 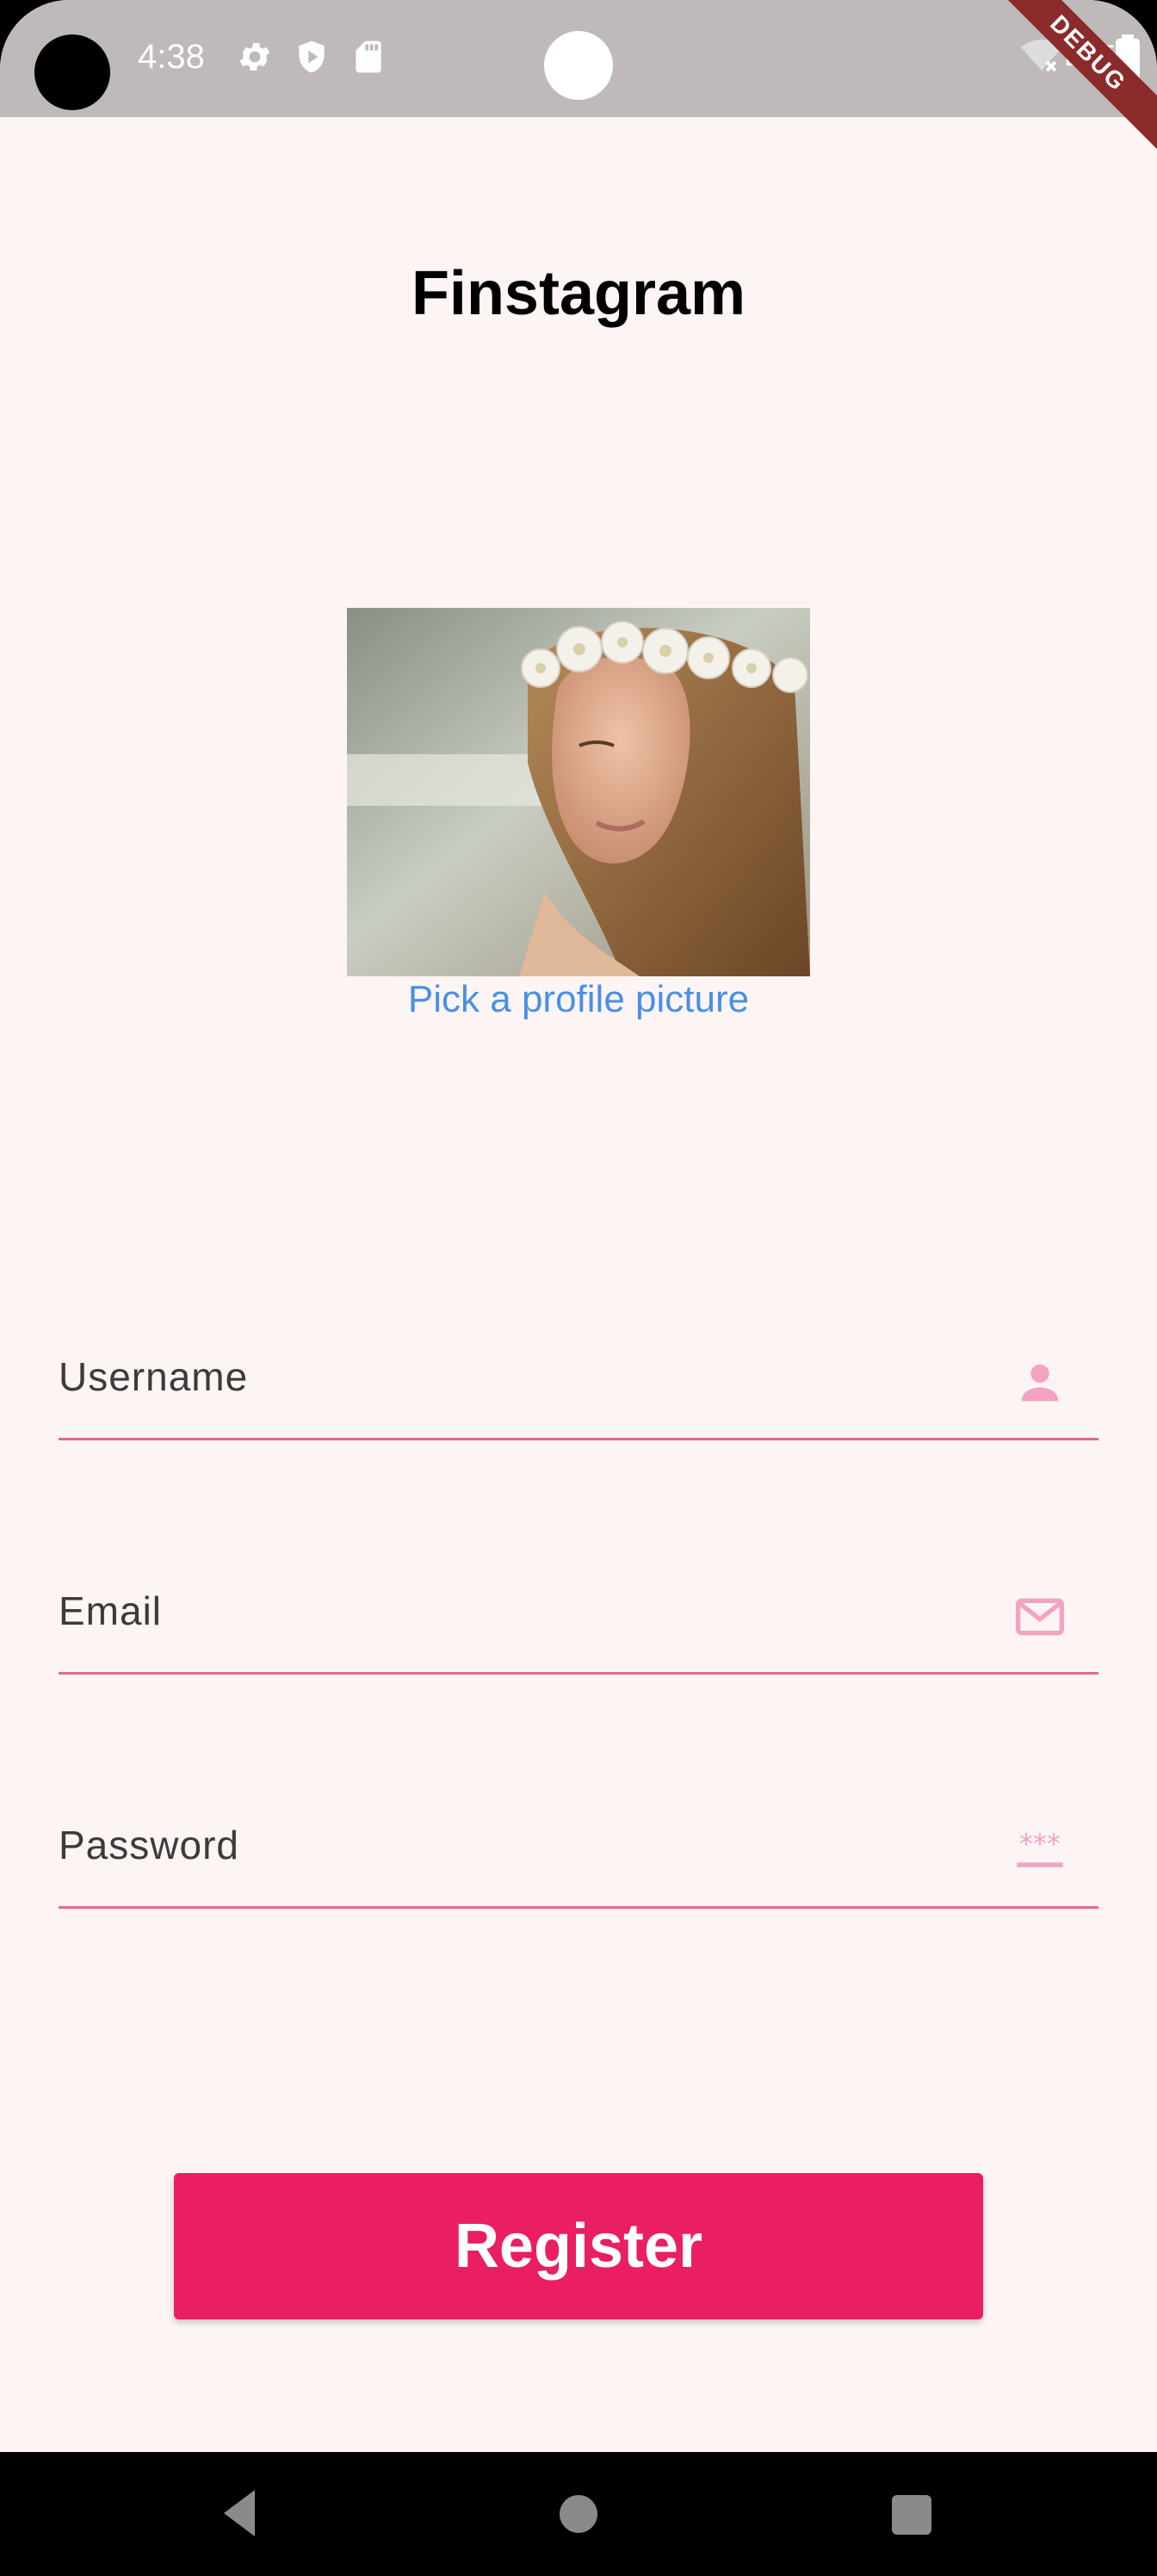 I want to click on status-bar: 4:38 LTE DEBUG, so click(x=579, y=79).